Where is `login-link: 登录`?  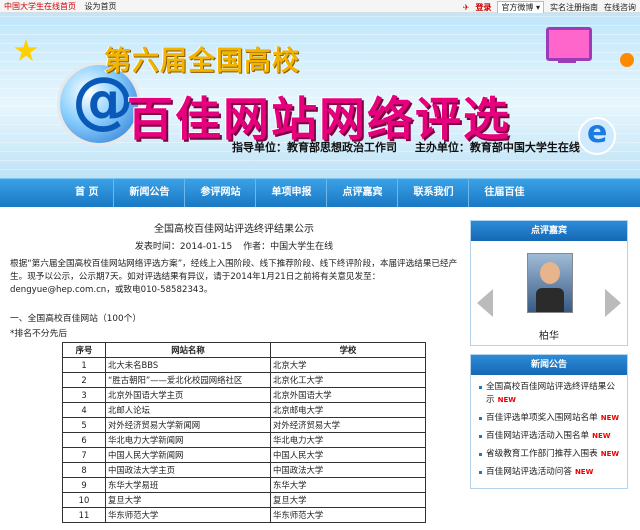
login-link: 登录 is located at coordinates (483, 7).